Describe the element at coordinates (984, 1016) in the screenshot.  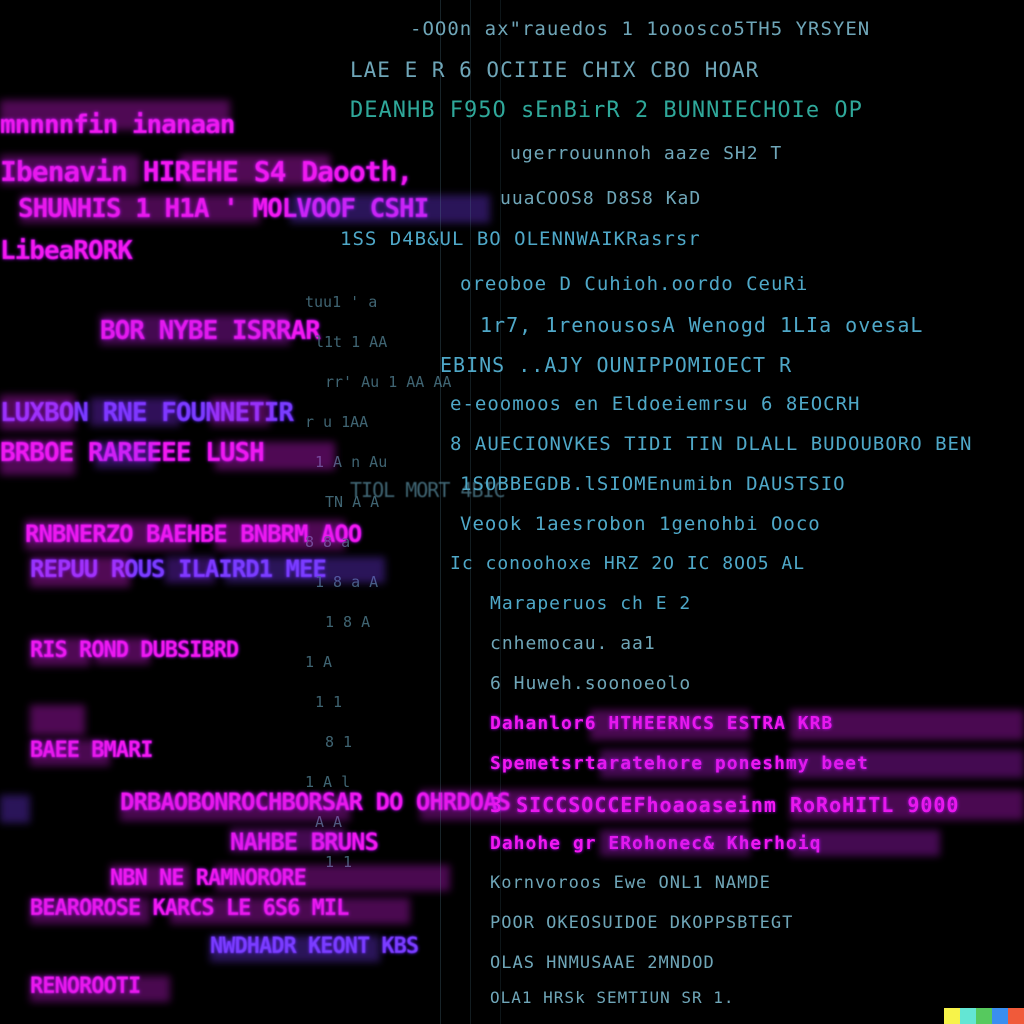
I see `color-swatch-strip` at that location.